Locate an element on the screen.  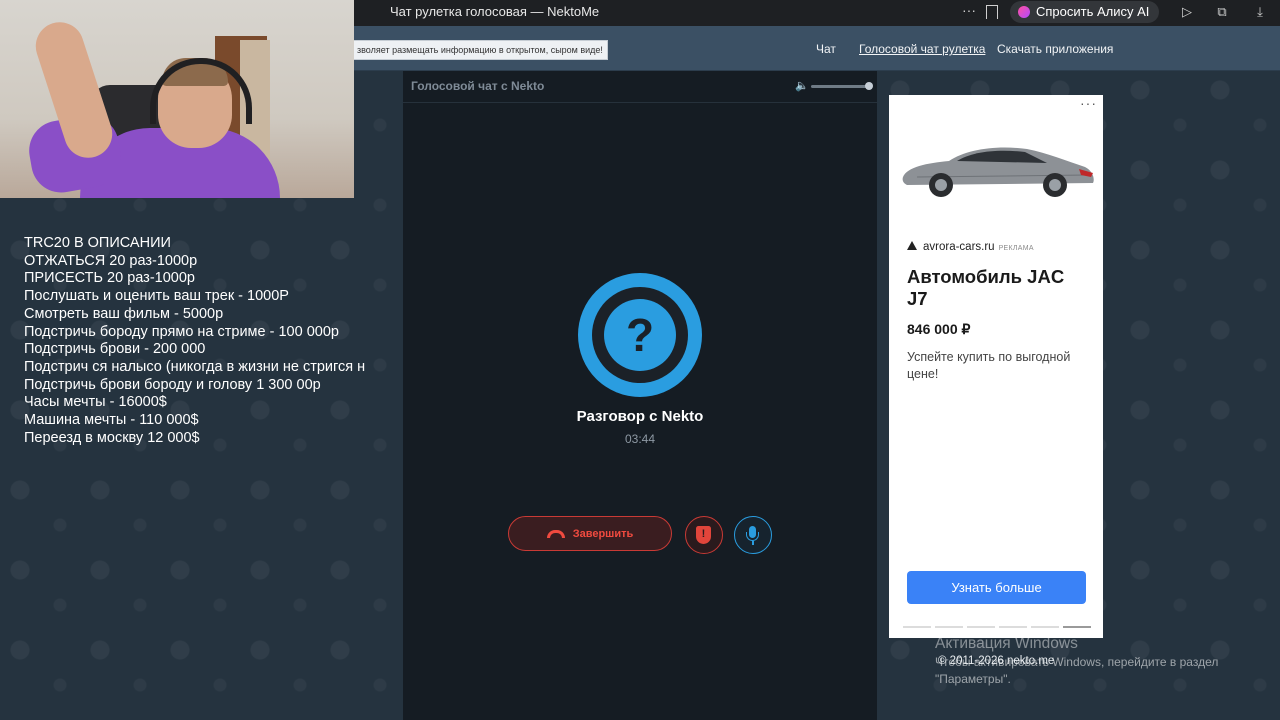
partner-avatar: ? is located at coordinates (640, 335).